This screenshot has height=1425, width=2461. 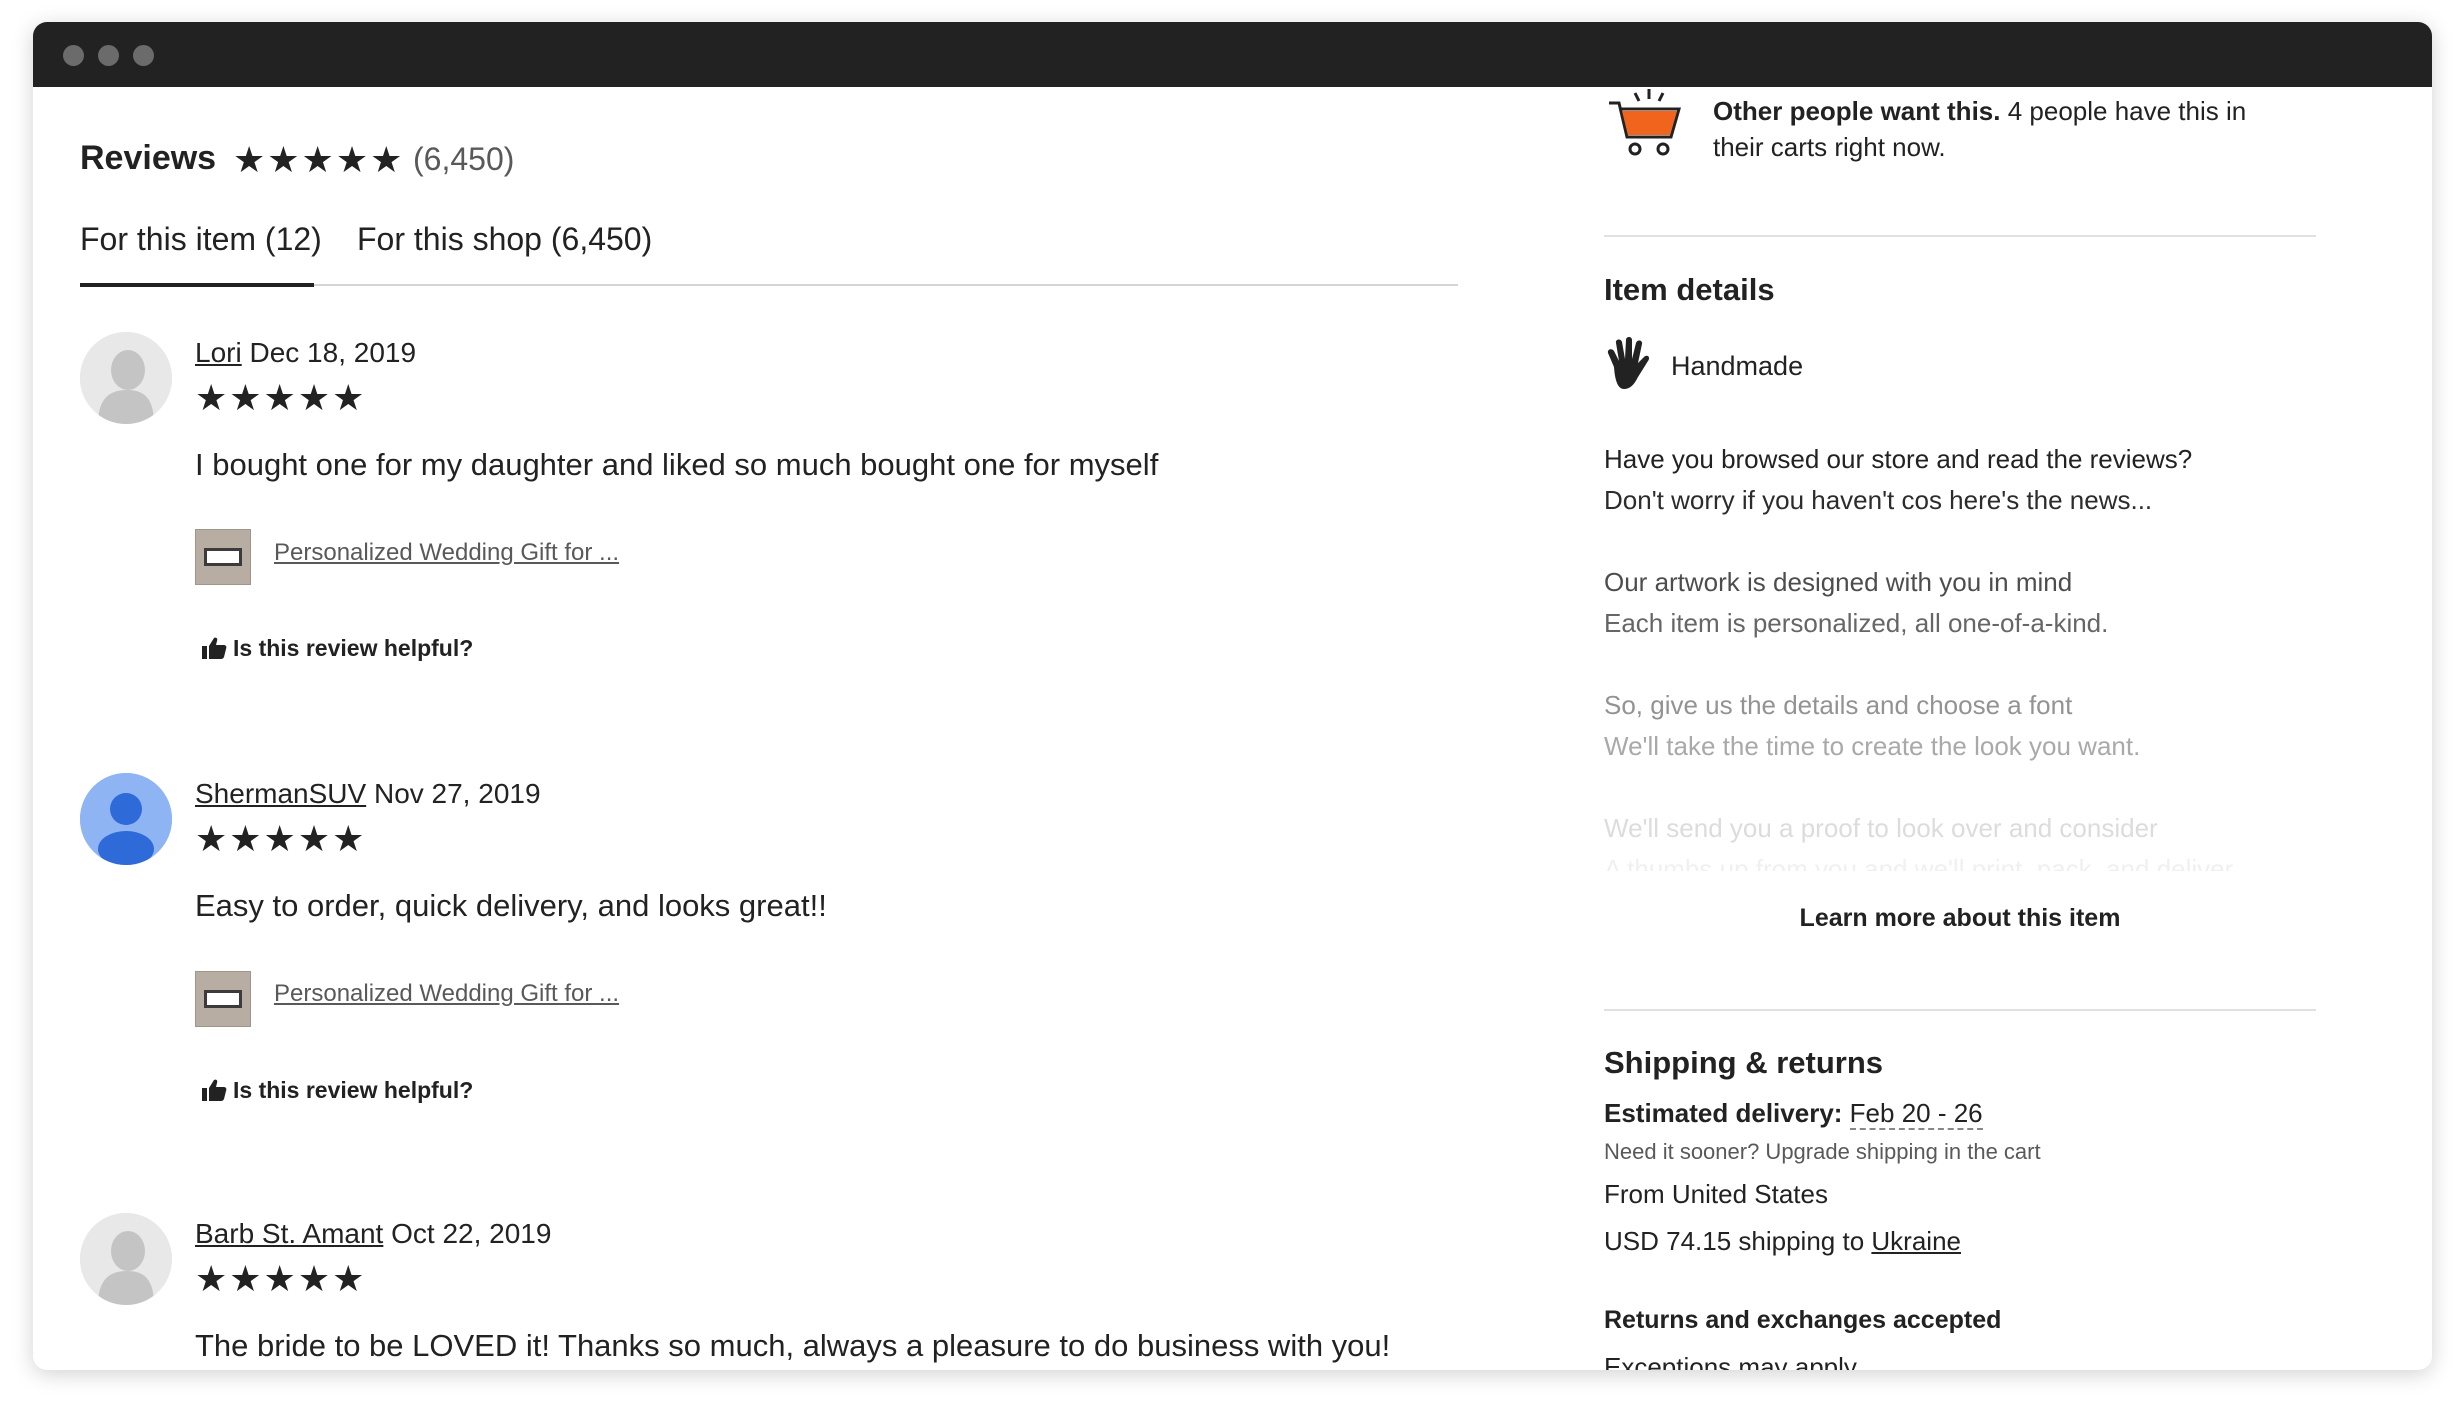 What do you see at coordinates (1716, 1194) in the screenshot?
I see `ships-from: From United States` at bounding box center [1716, 1194].